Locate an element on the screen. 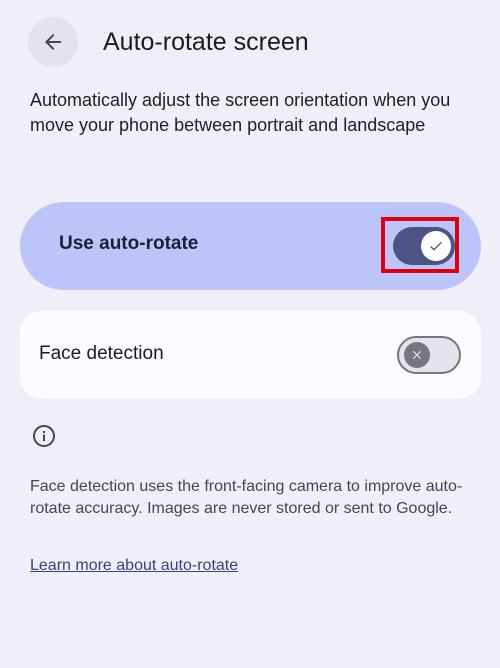 Image resolution: width=500 pixels, height=668 pixels. arrow-back-icon is located at coordinates (53, 42).